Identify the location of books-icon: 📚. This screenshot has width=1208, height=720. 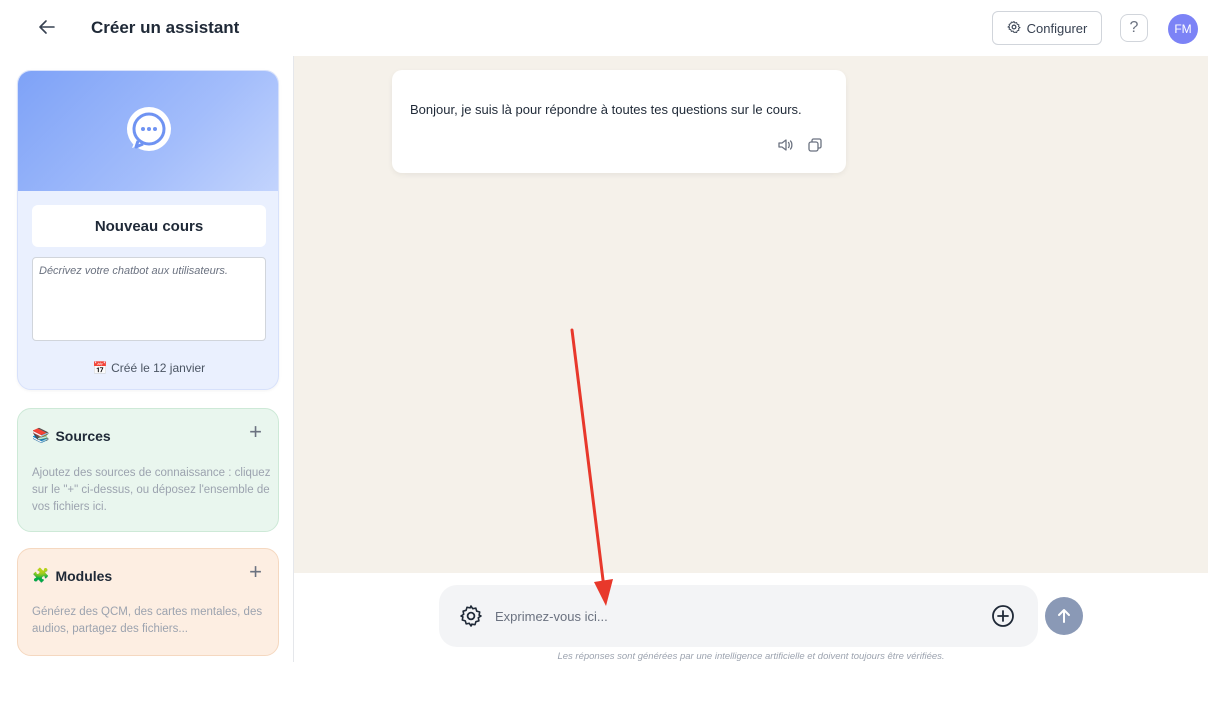
(41, 435).